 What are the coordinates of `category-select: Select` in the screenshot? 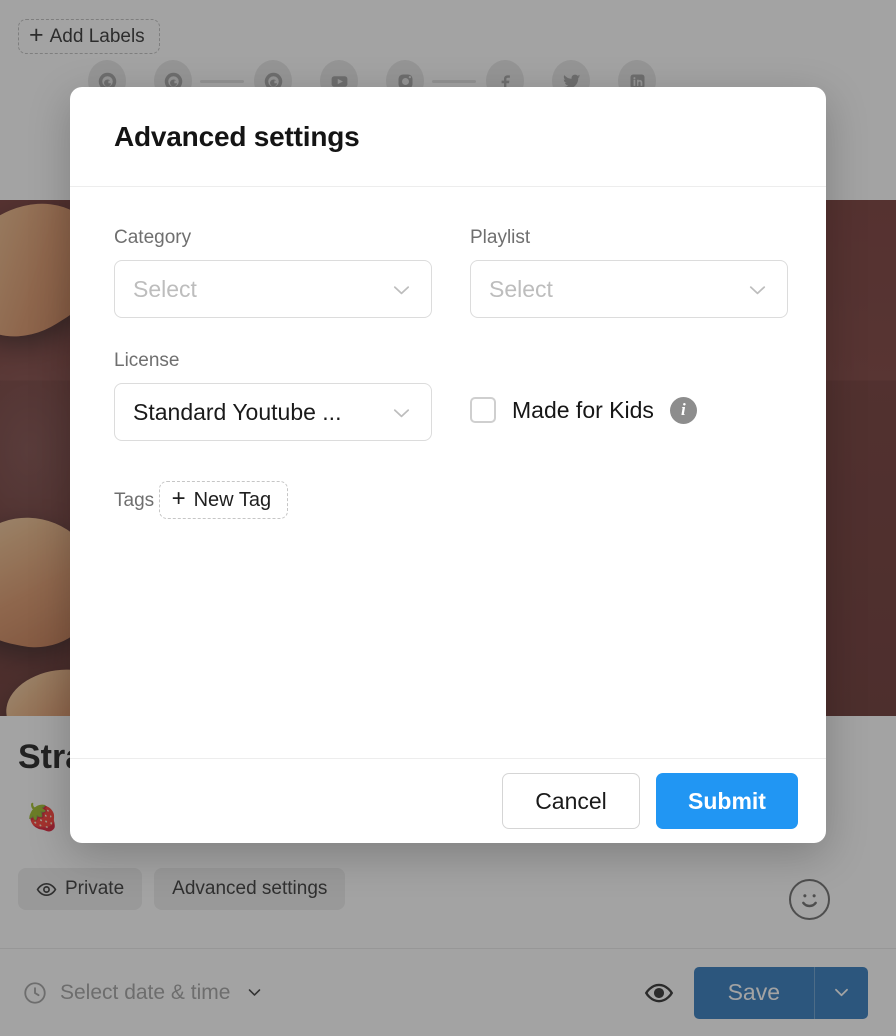 It's located at (273, 289).